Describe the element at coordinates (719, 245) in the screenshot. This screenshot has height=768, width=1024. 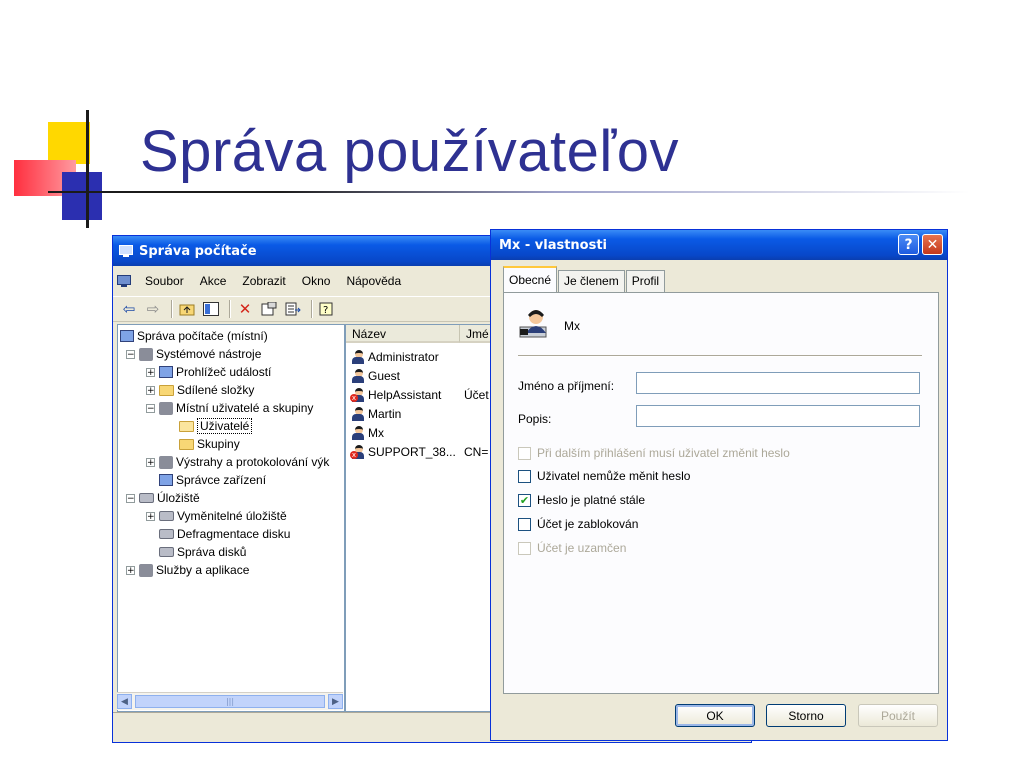
I see `dialog-titlebar: Mx - vlastnosti ? ✕` at that location.